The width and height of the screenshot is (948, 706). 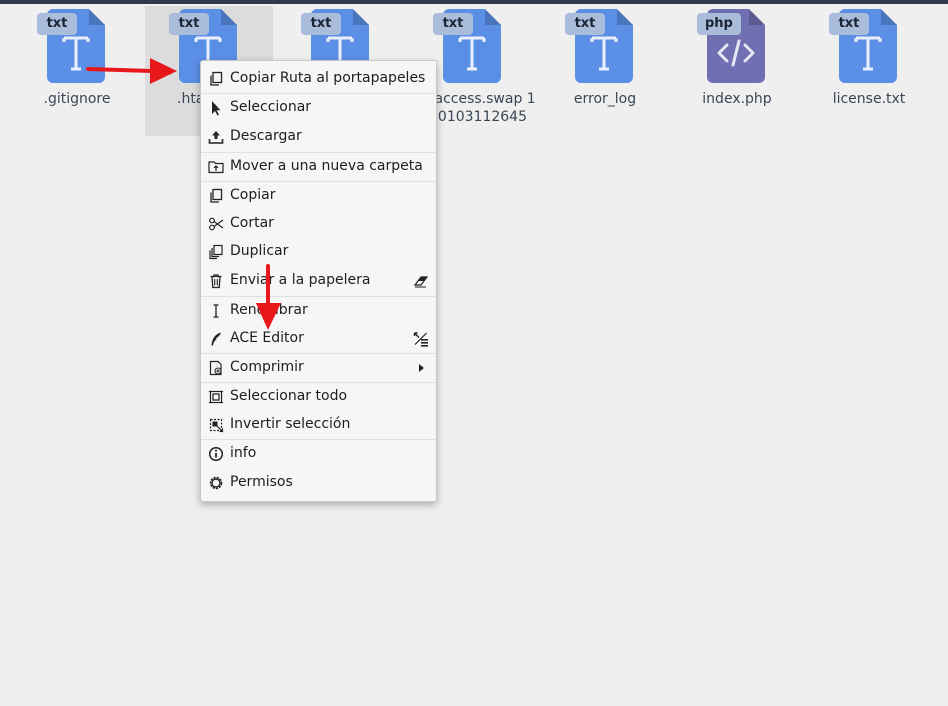 What do you see at coordinates (216, 483) in the screenshot?
I see `gear-icon` at bounding box center [216, 483].